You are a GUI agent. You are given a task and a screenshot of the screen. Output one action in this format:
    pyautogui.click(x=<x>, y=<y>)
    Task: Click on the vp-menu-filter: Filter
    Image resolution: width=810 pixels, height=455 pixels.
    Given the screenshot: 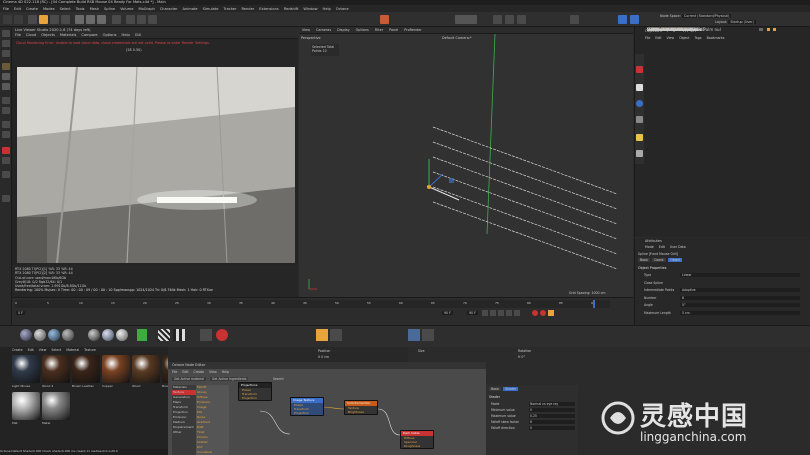 What is the action you would take?
    pyautogui.click(x=379, y=30)
    